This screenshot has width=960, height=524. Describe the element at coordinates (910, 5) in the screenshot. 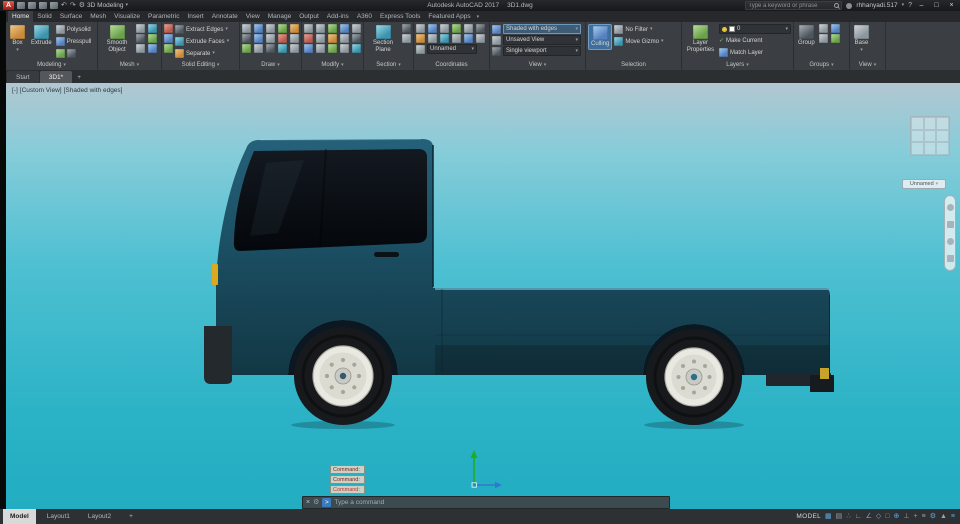

I see `help-icon: ?` at that location.